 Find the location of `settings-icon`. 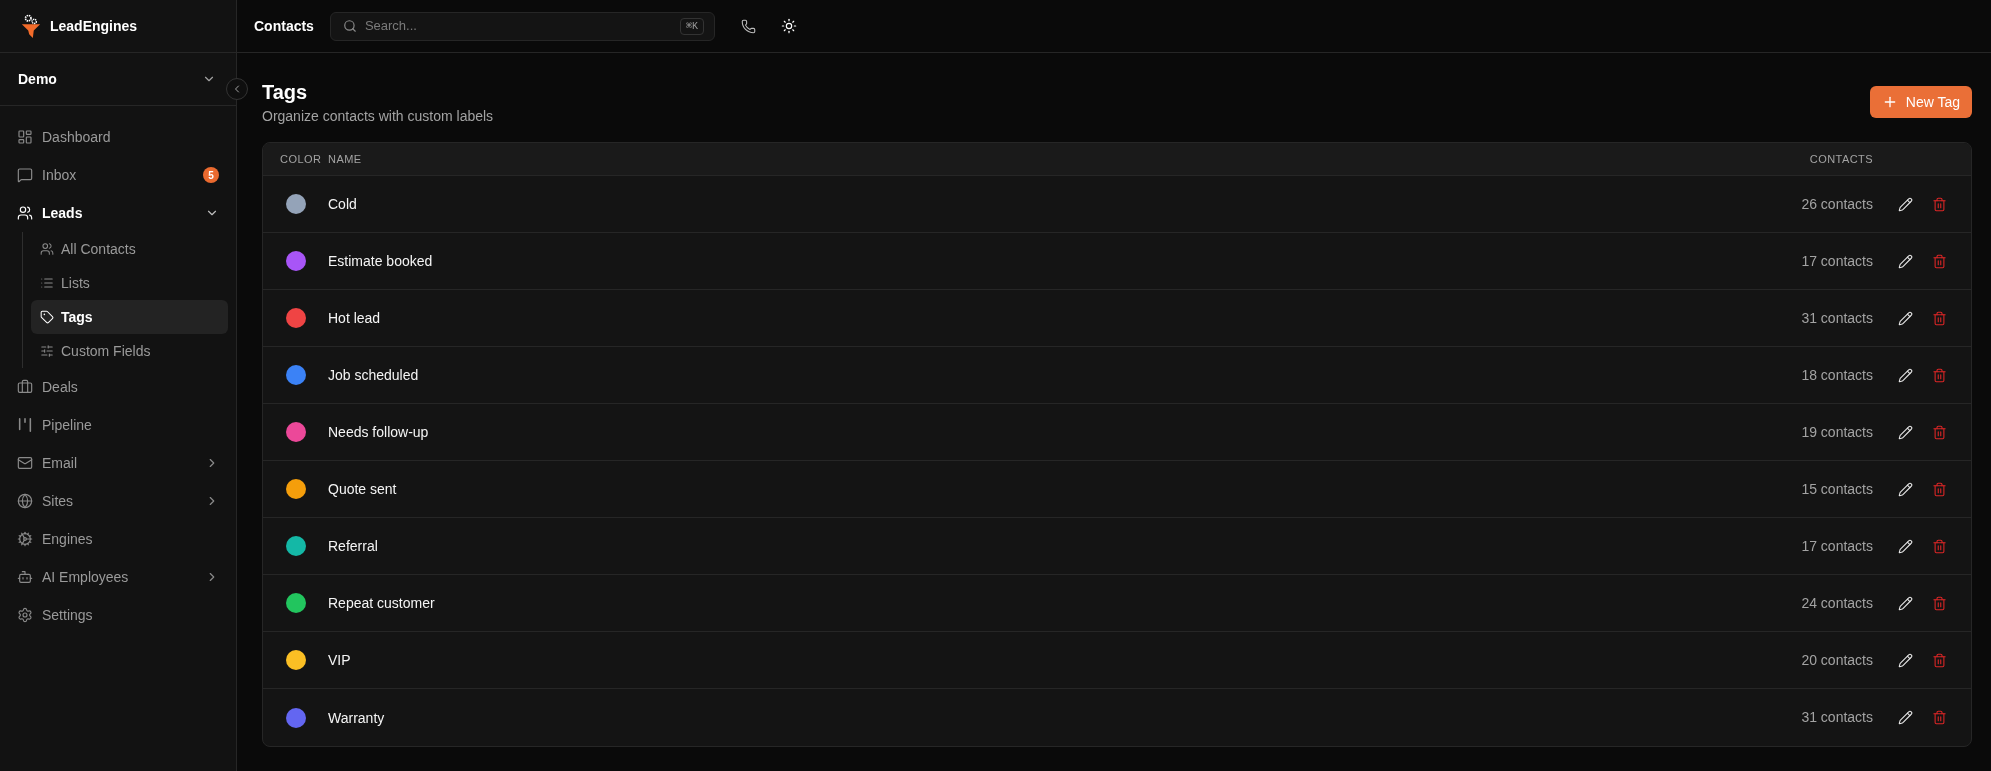

settings-icon is located at coordinates (25, 615).